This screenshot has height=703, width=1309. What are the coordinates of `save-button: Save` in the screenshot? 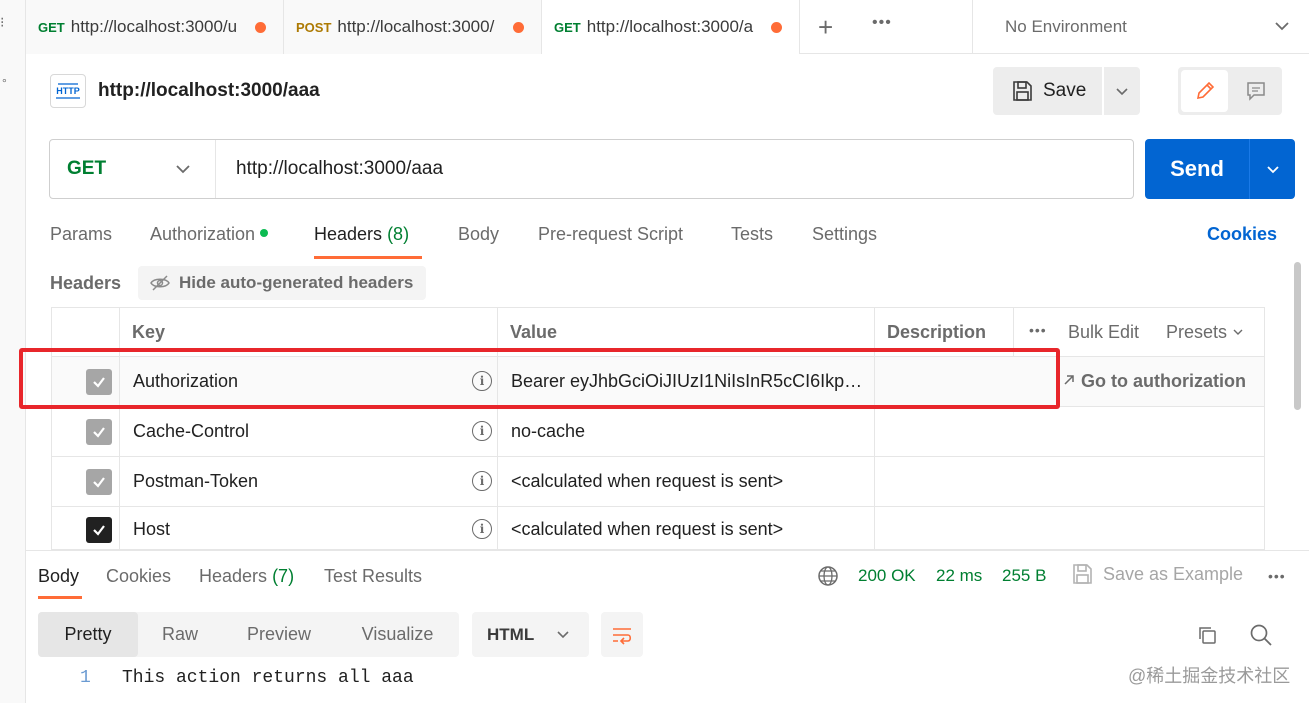 It's located at (1047, 91).